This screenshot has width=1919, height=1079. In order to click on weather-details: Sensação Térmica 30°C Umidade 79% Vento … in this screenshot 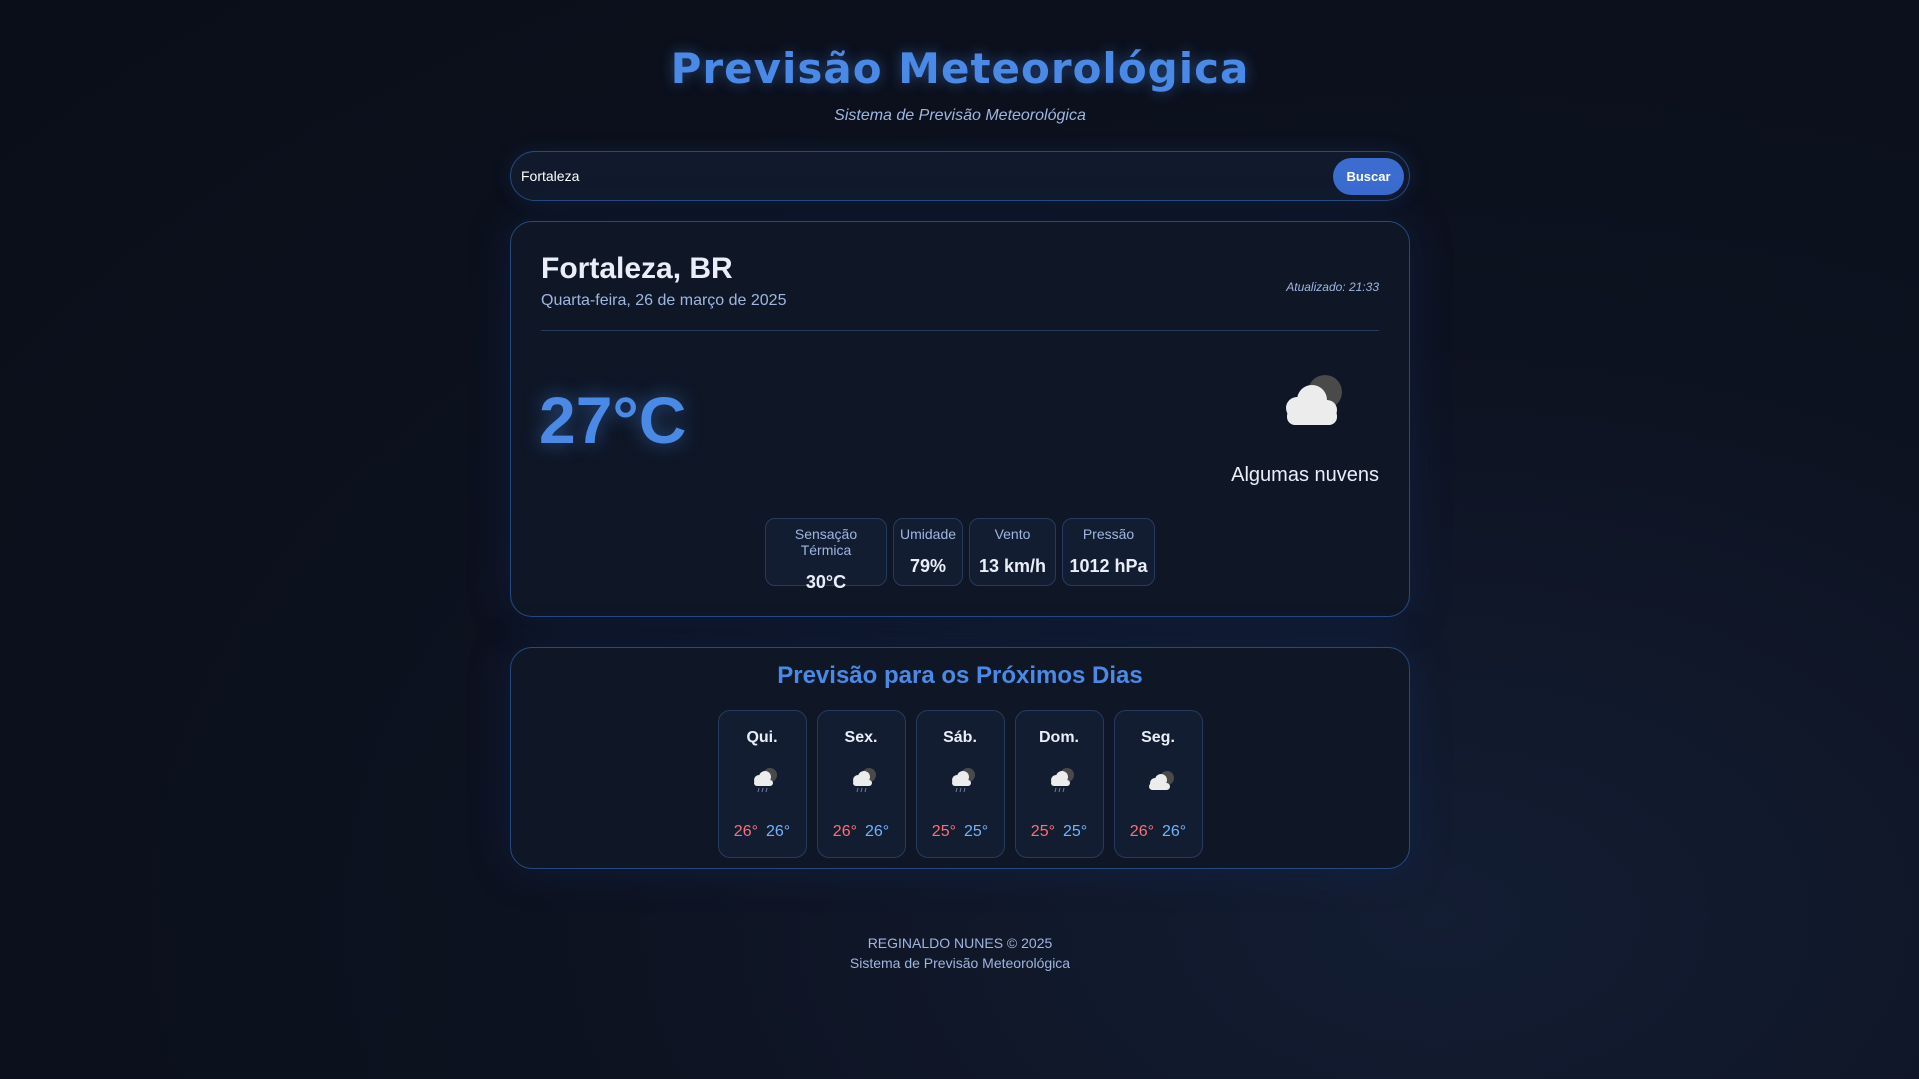, I will do `click(960, 555)`.